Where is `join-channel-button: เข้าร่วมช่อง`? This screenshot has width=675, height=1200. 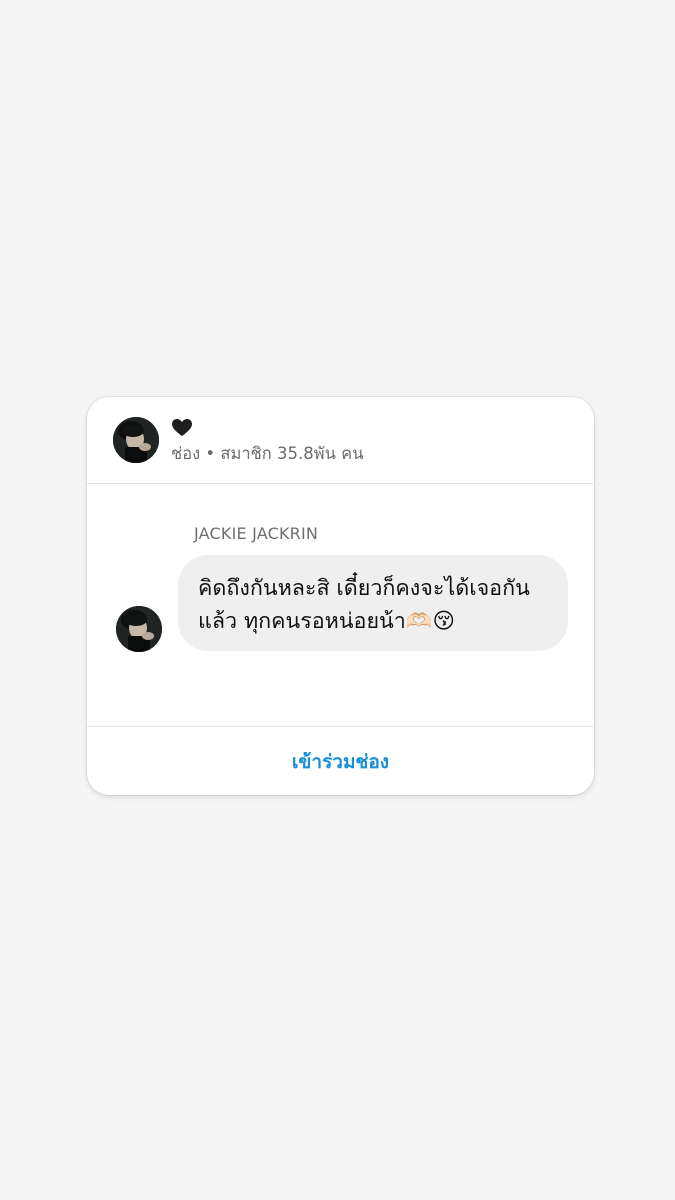
join-channel-button: เข้าร่วมช่อง is located at coordinates (340, 762).